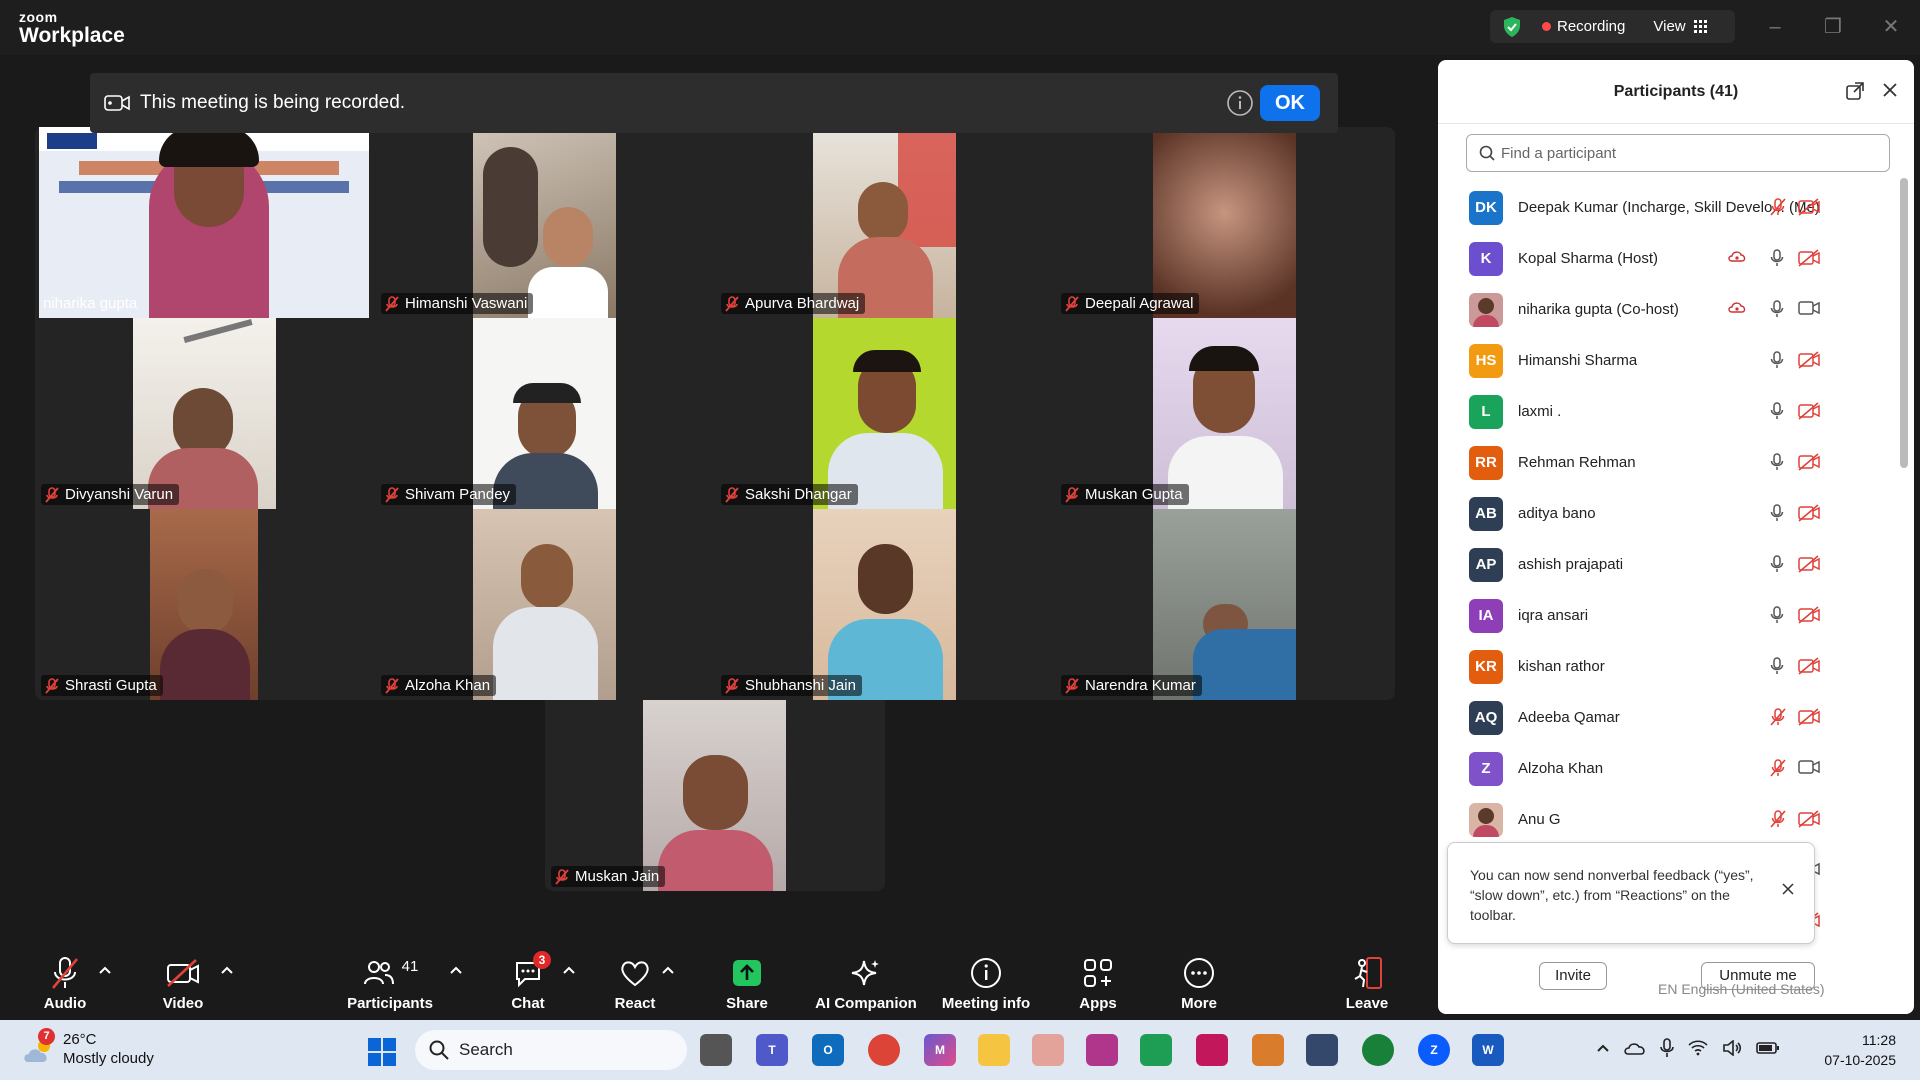 Image resolution: width=1920 pixels, height=1080 pixels. Describe the element at coordinates (528, 981) in the screenshot. I see `chat-button: 3 Chat` at that location.